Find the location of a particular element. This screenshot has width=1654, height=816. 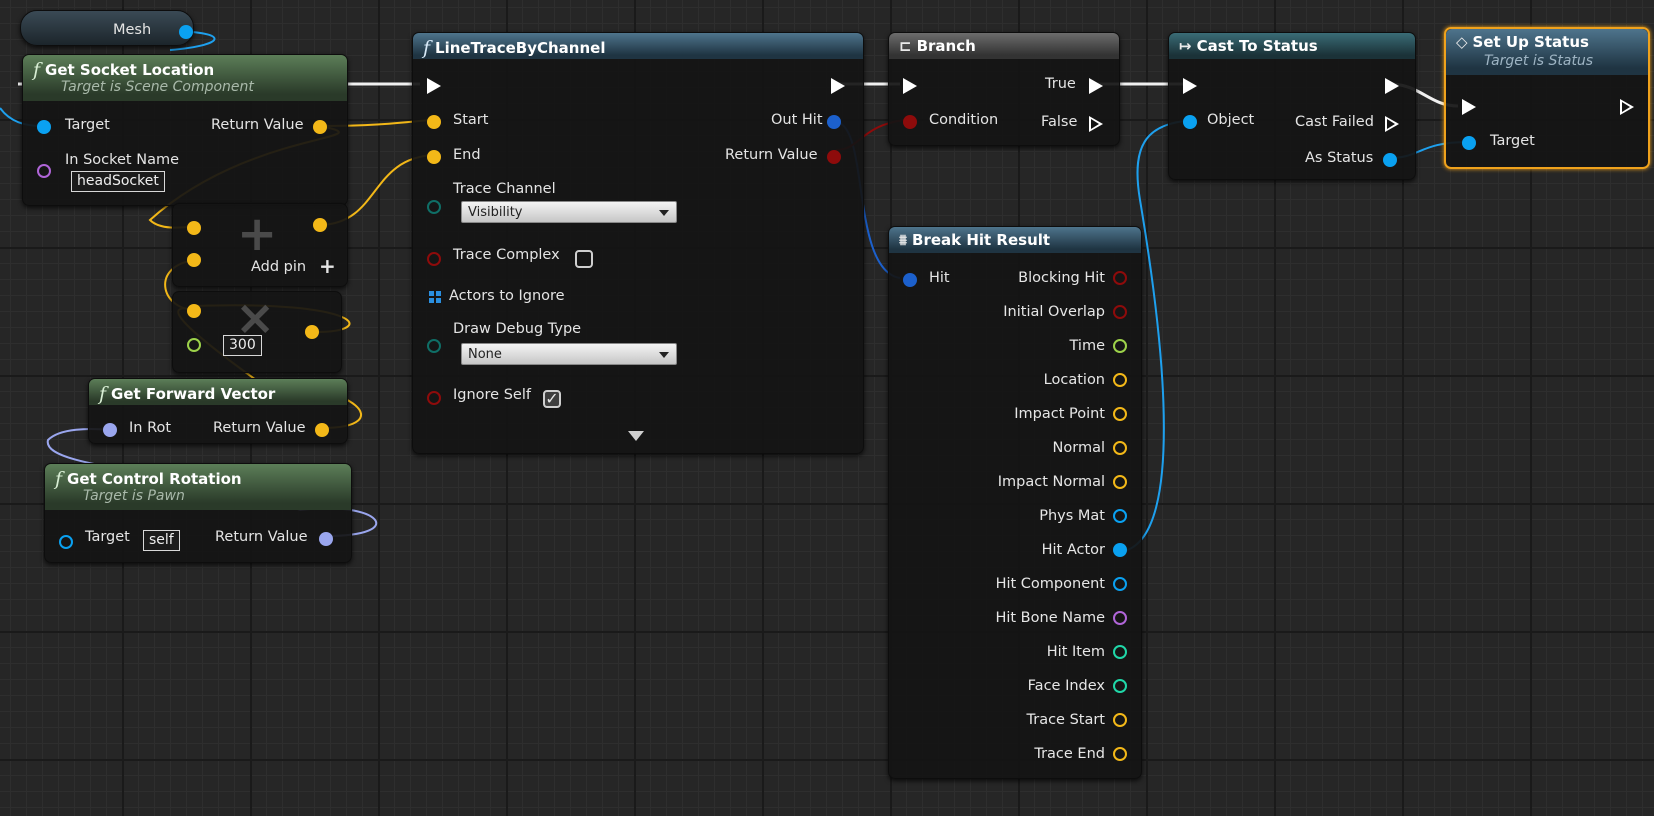

location-pin is located at coordinates (1120, 380).